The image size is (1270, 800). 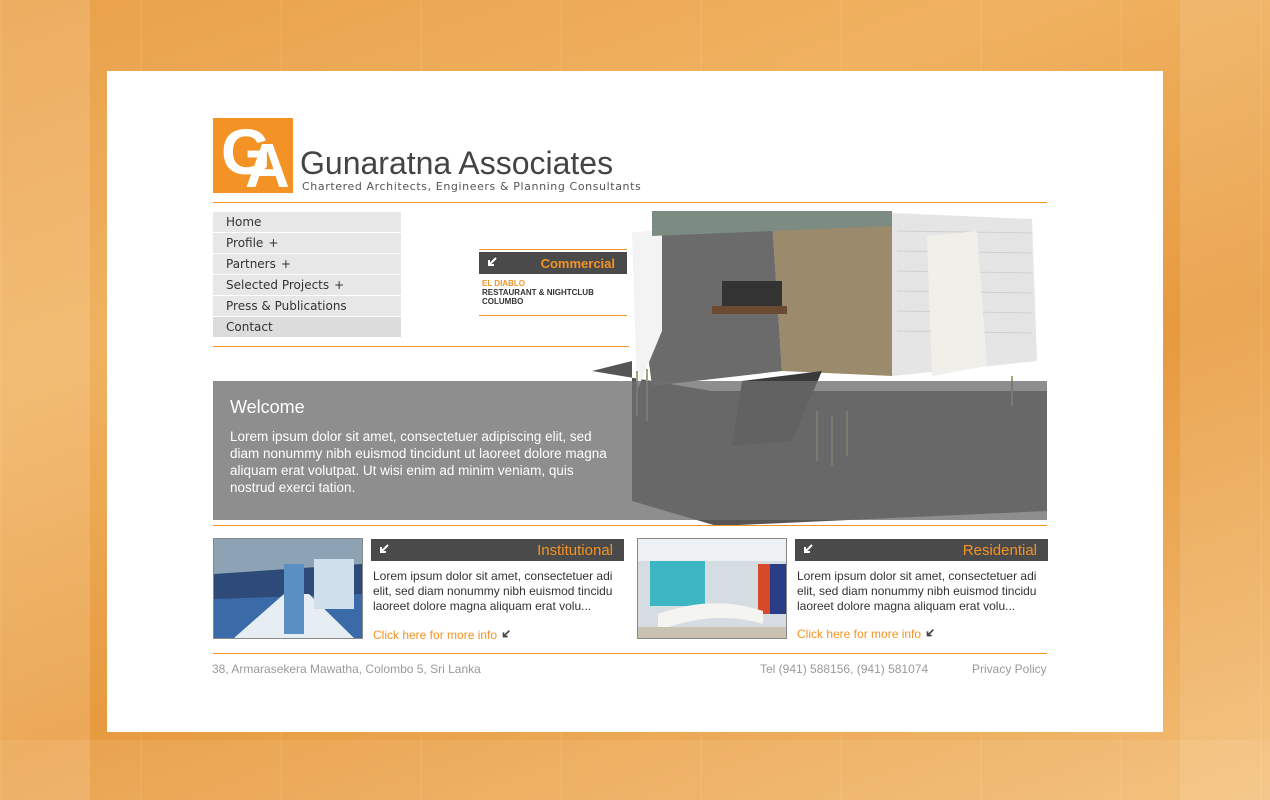 What do you see at coordinates (45, 400) in the screenshot?
I see `background-window-left` at bounding box center [45, 400].